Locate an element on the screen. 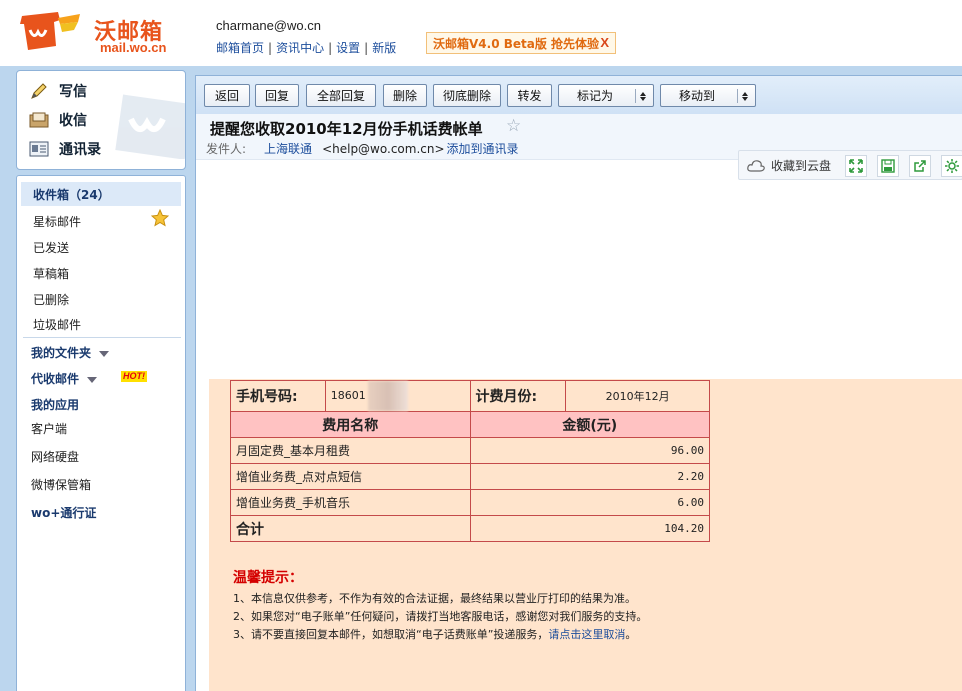 The image size is (962, 691). back-button: 返回 is located at coordinates (227, 95).